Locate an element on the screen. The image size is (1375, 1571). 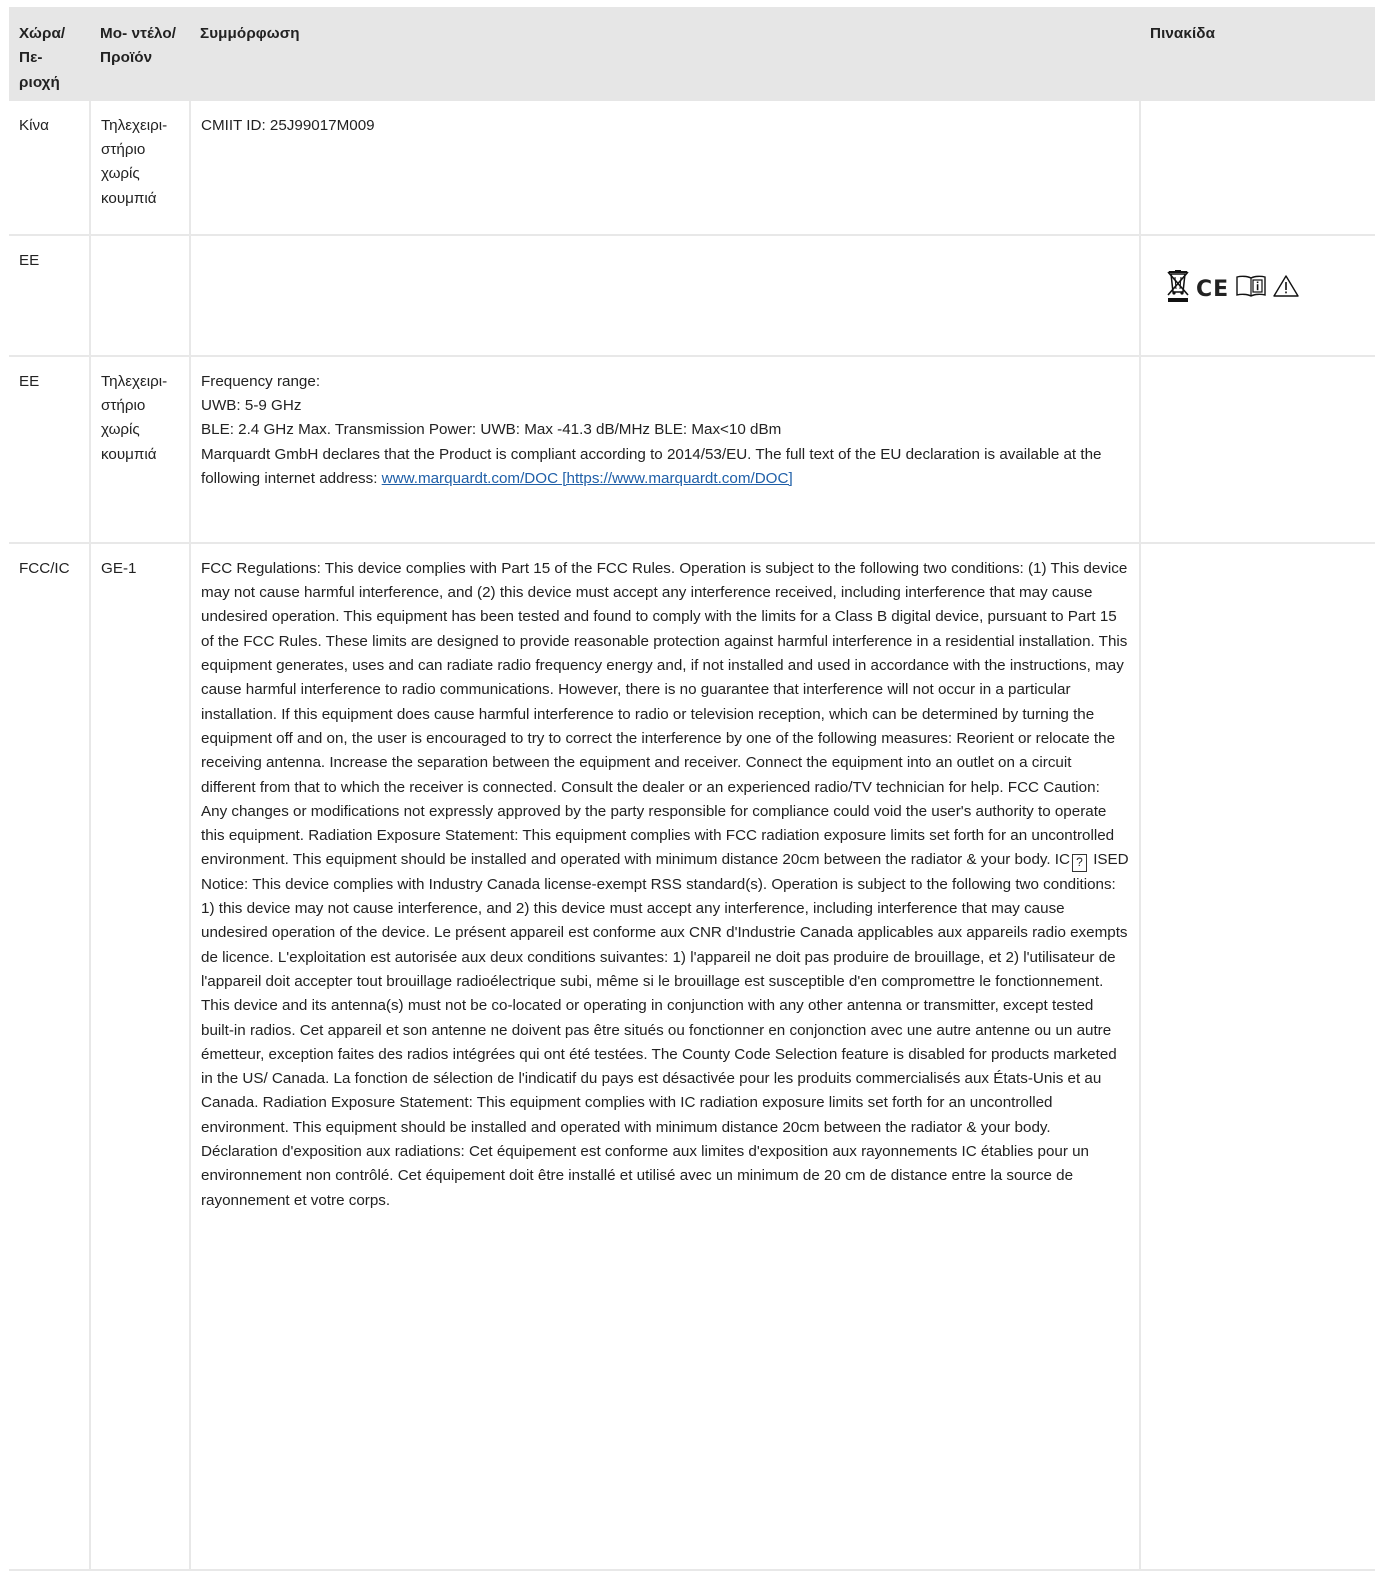
cell-model: GE-1 is located at coordinates (140, 1056).